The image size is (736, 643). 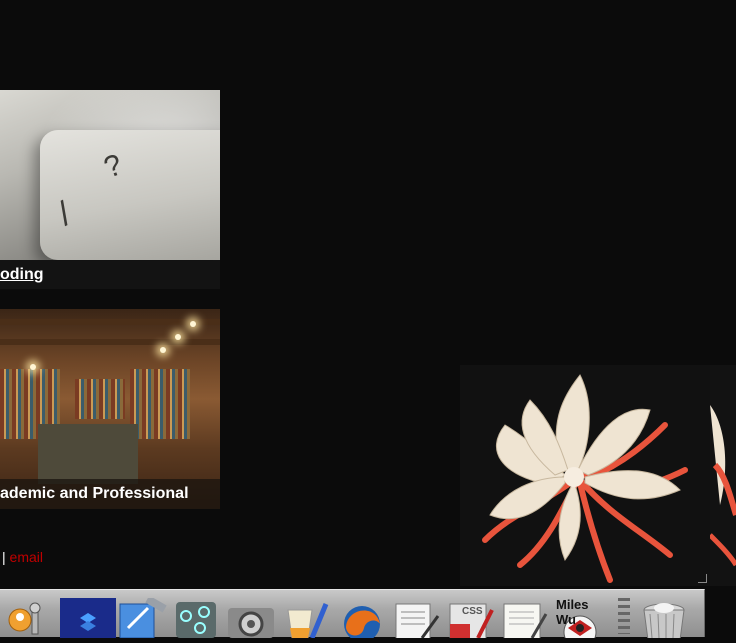 I want to click on coding-card: ? / oding, so click(x=110, y=189).